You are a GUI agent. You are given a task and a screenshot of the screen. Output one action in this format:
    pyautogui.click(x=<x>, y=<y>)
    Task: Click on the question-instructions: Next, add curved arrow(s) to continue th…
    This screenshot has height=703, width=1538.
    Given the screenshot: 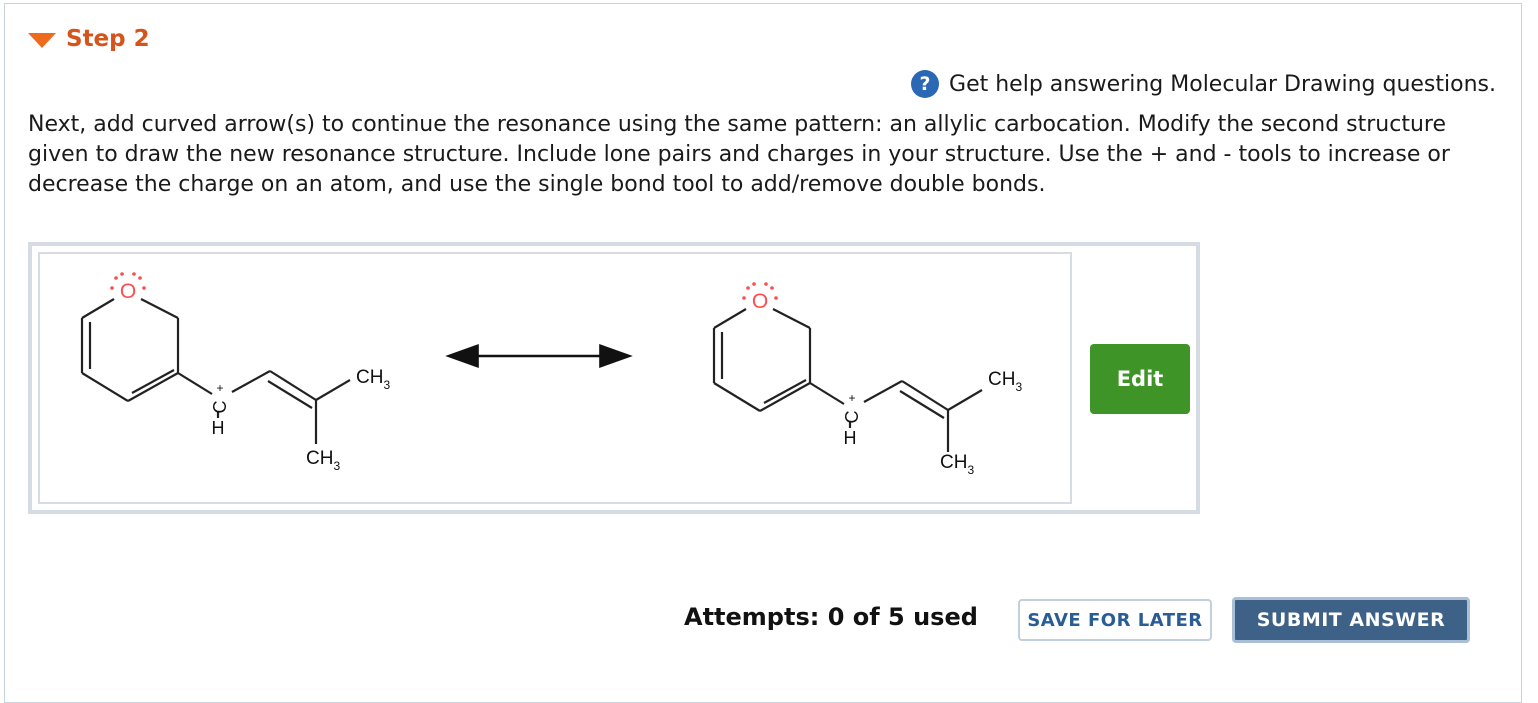 What is the action you would take?
    pyautogui.click(x=739, y=154)
    